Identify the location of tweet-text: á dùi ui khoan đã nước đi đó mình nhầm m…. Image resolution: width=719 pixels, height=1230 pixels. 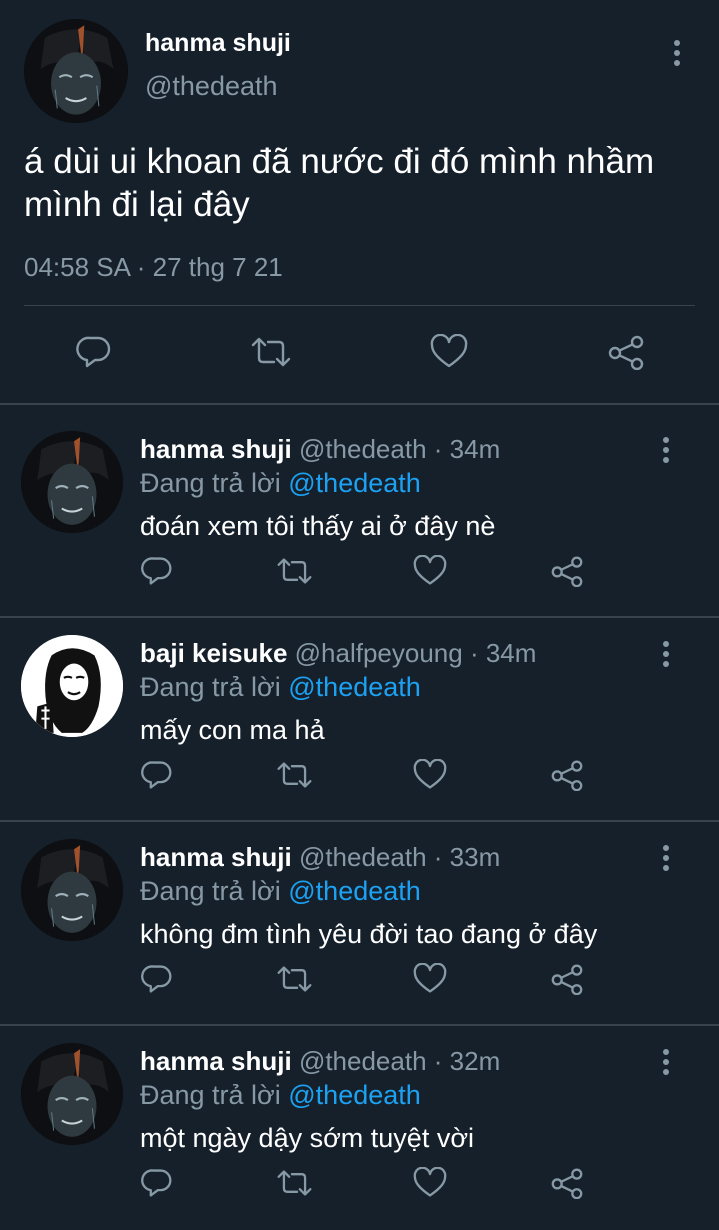
(339, 183).